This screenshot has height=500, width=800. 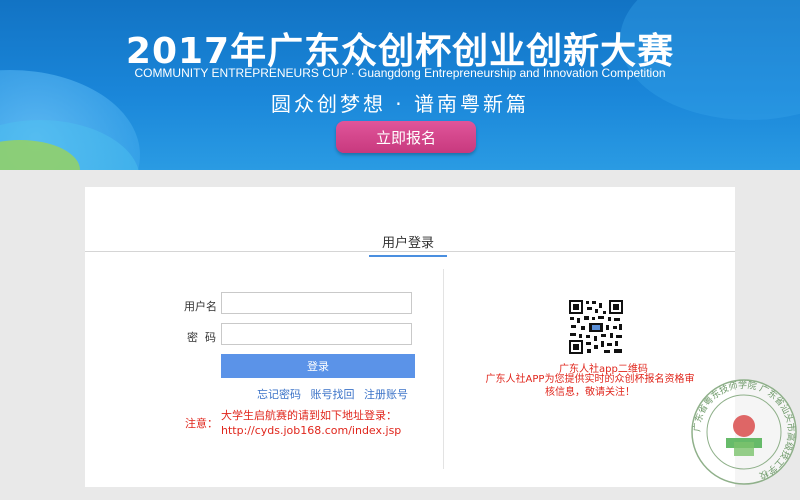 What do you see at coordinates (316, 334) in the screenshot?
I see `password-field` at bounding box center [316, 334].